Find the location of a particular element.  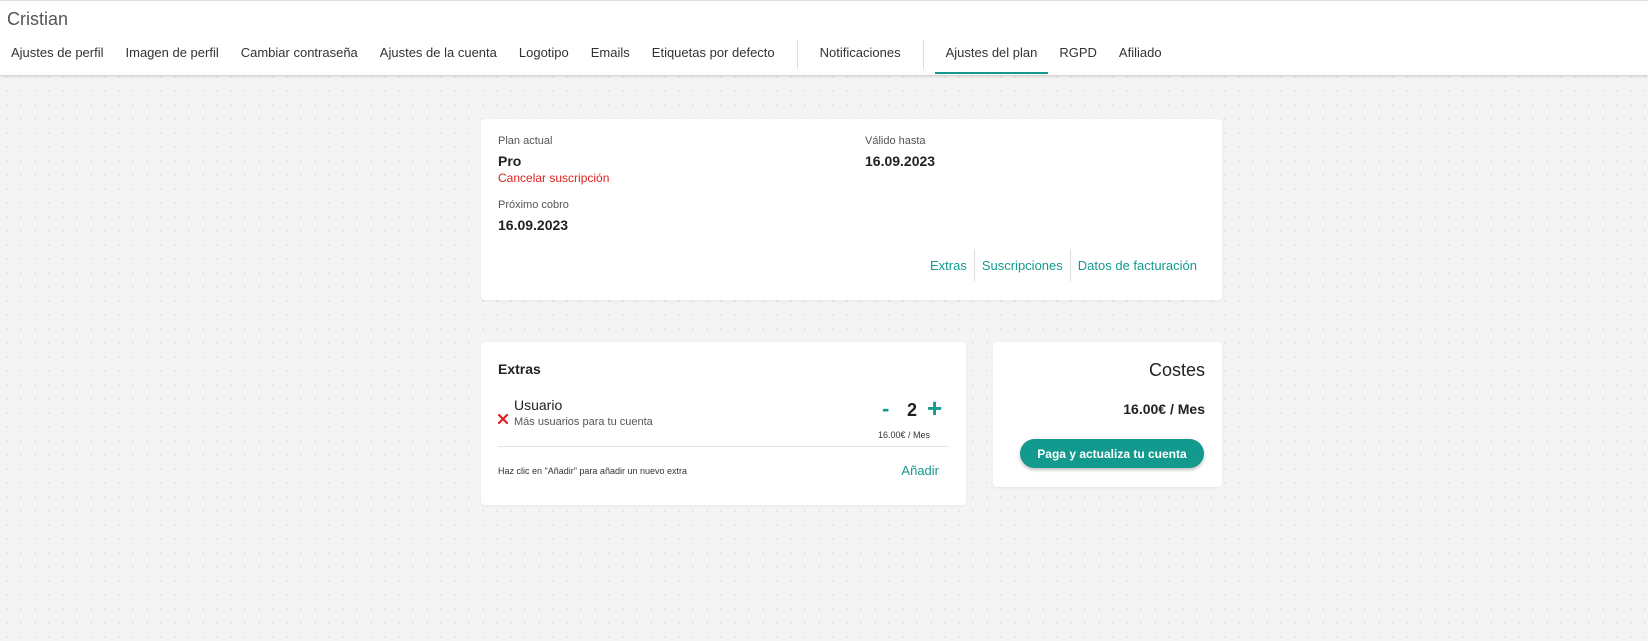

tab-ajustes-de-la-cuenta: Ajustes de la cuenta is located at coordinates (438, 56).